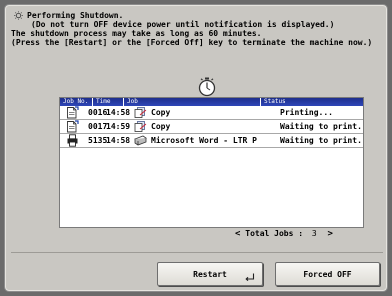  What do you see at coordinates (330, 234) in the screenshot?
I see `next-arrow: >` at bounding box center [330, 234].